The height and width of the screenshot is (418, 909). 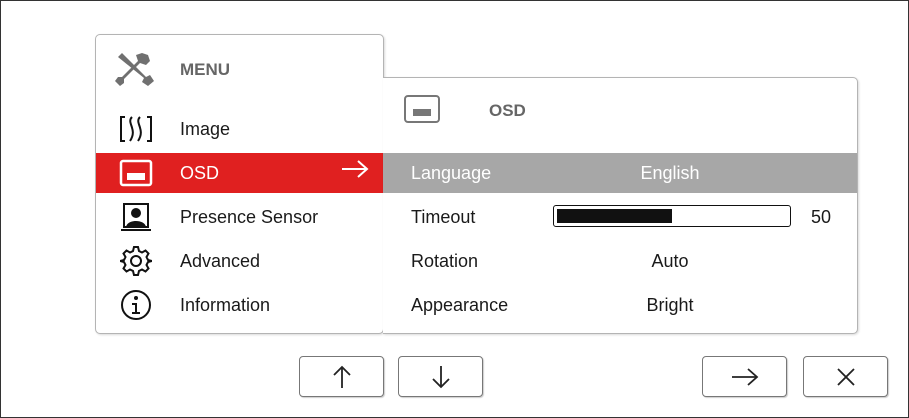 I want to click on menu-item-label: Presence Sensor, so click(x=249, y=217).